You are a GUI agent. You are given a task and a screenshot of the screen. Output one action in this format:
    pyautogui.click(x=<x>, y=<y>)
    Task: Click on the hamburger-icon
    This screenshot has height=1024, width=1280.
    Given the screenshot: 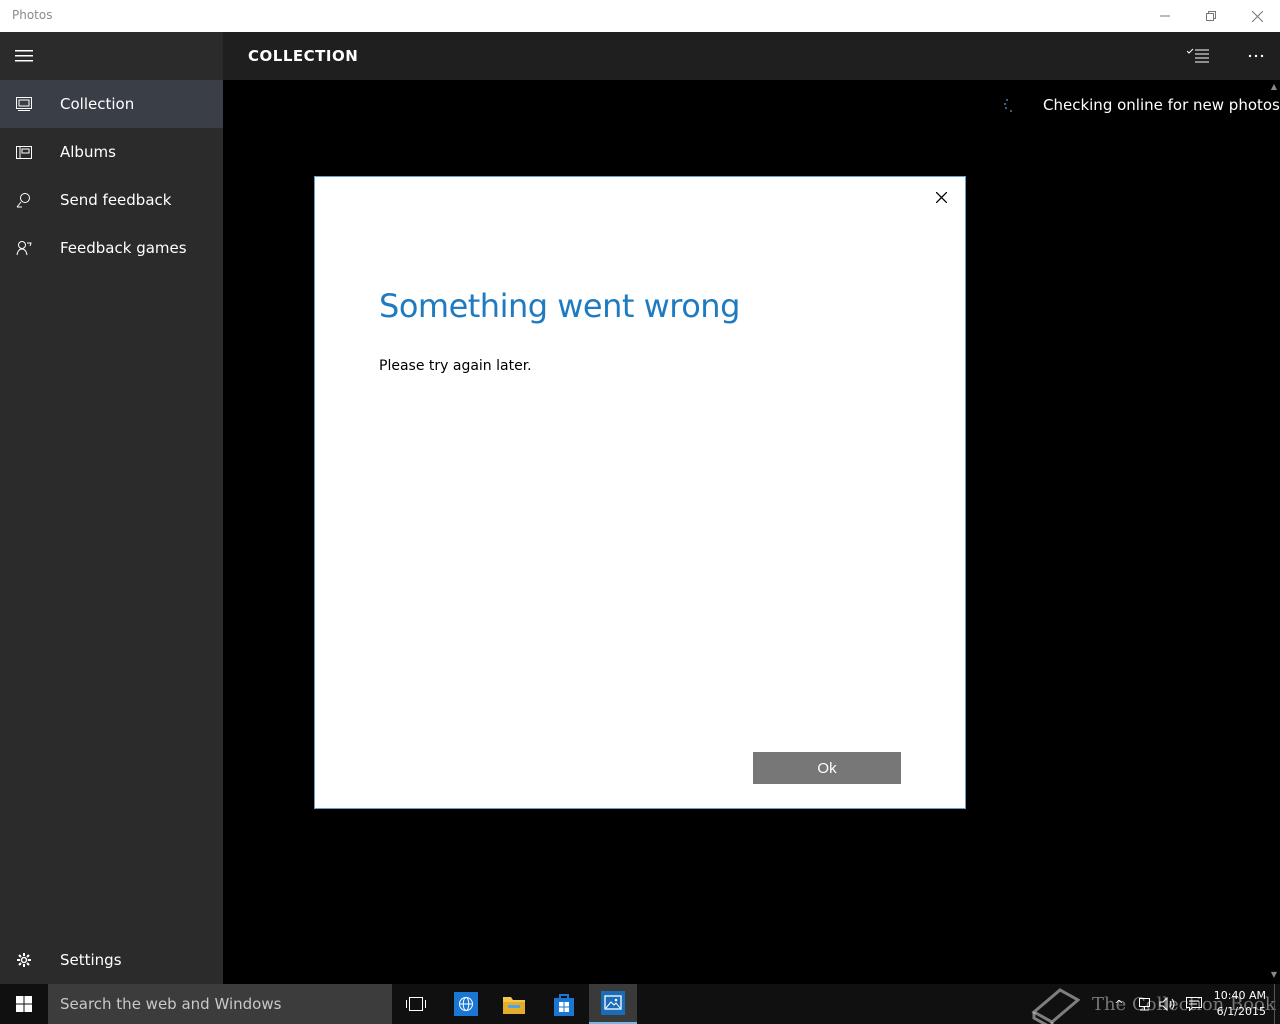 What is the action you would take?
    pyautogui.click(x=24, y=56)
    